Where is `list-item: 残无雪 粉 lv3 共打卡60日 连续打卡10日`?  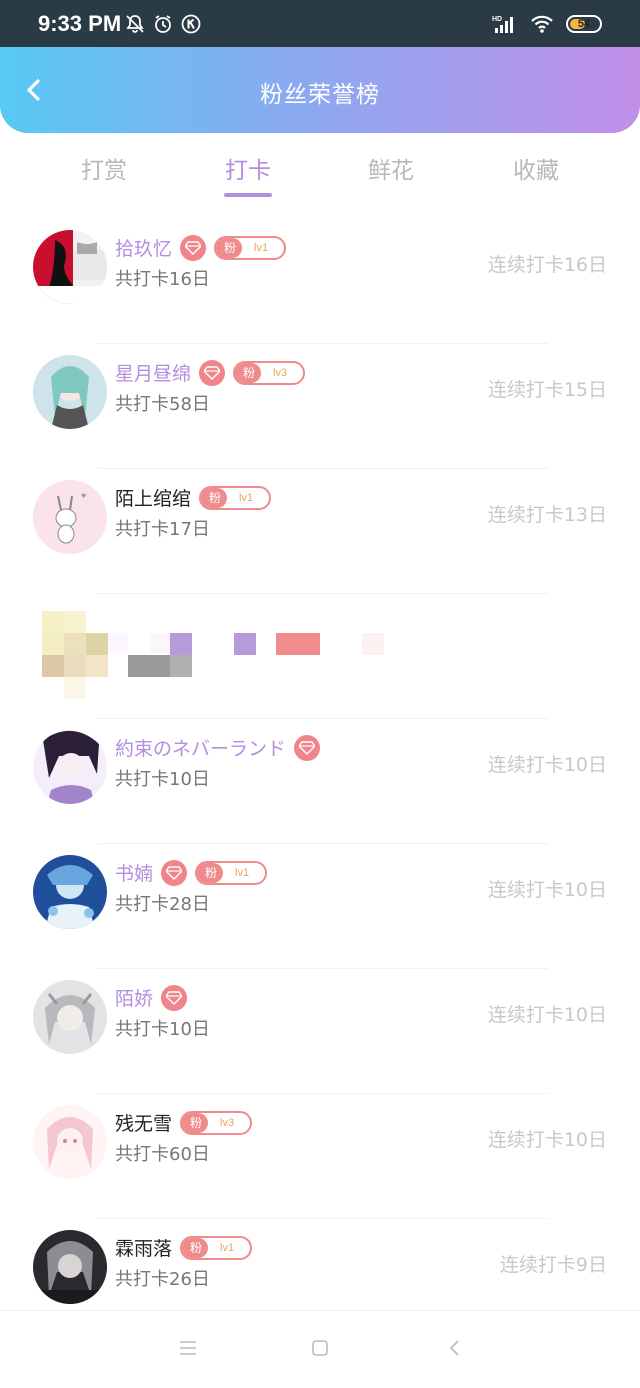 list-item: 残无雪 粉 lv3 共打卡60日 连续打卡10日 is located at coordinates (320, 1155).